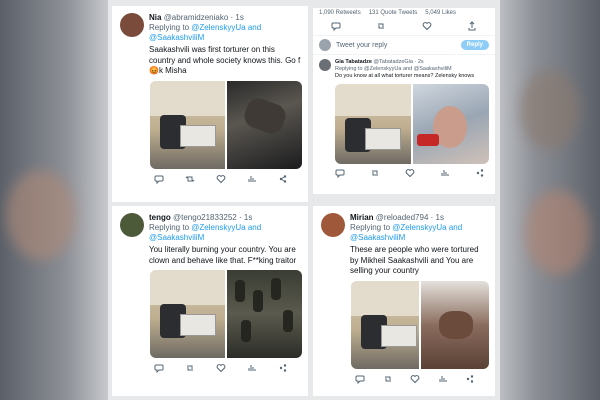 The width and height of the screenshot is (600, 400). Describe the element at coordinates (196, 17) in the screenshot. I see `user-handle: @abramidzeniako` at that location.